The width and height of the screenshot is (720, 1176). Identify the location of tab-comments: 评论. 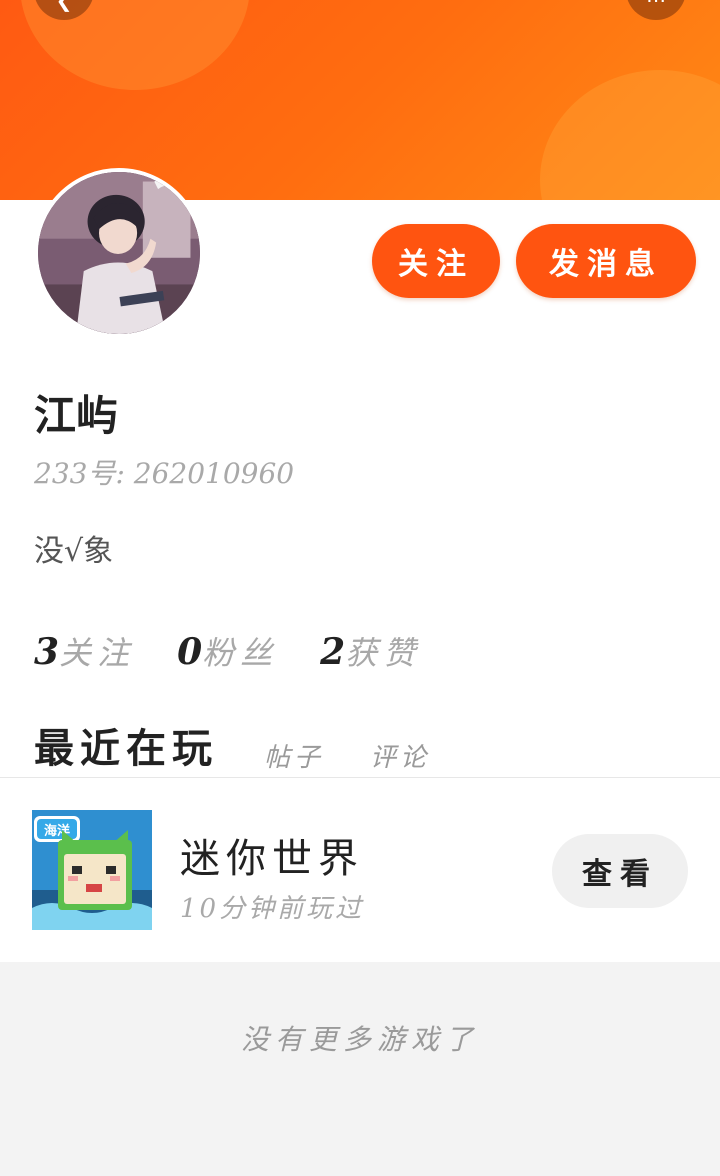
(400, 755).